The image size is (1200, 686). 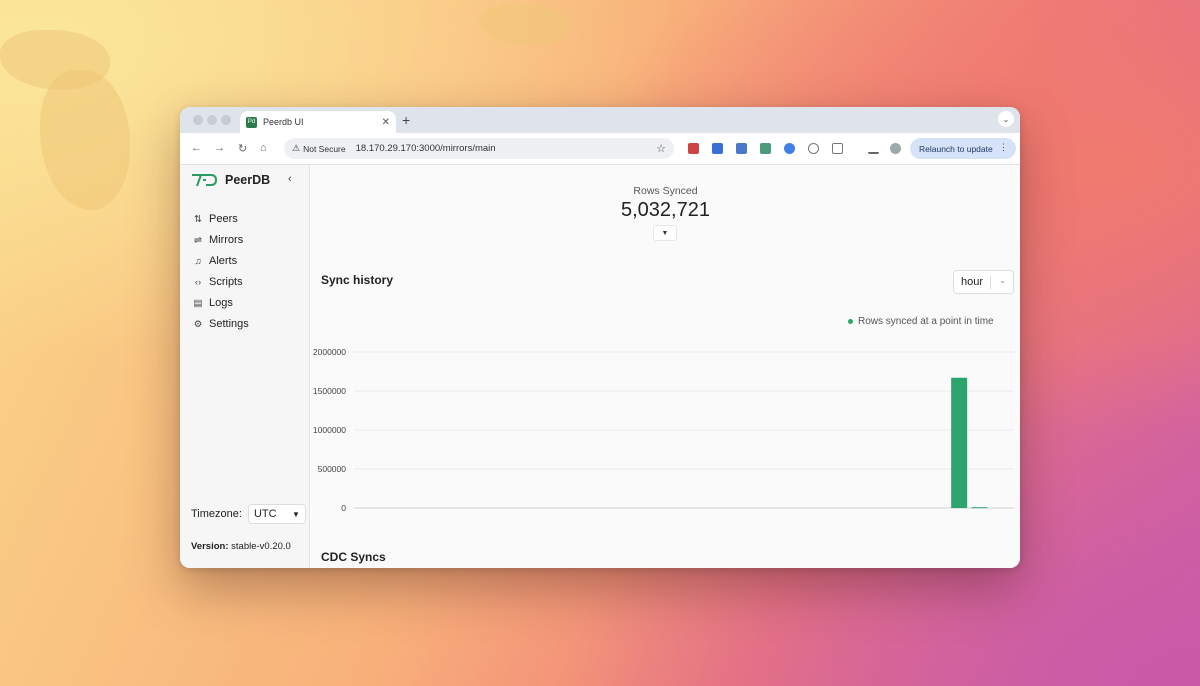 I want to click on sidebar-item-label: Settings, so click(x=229, y=324).